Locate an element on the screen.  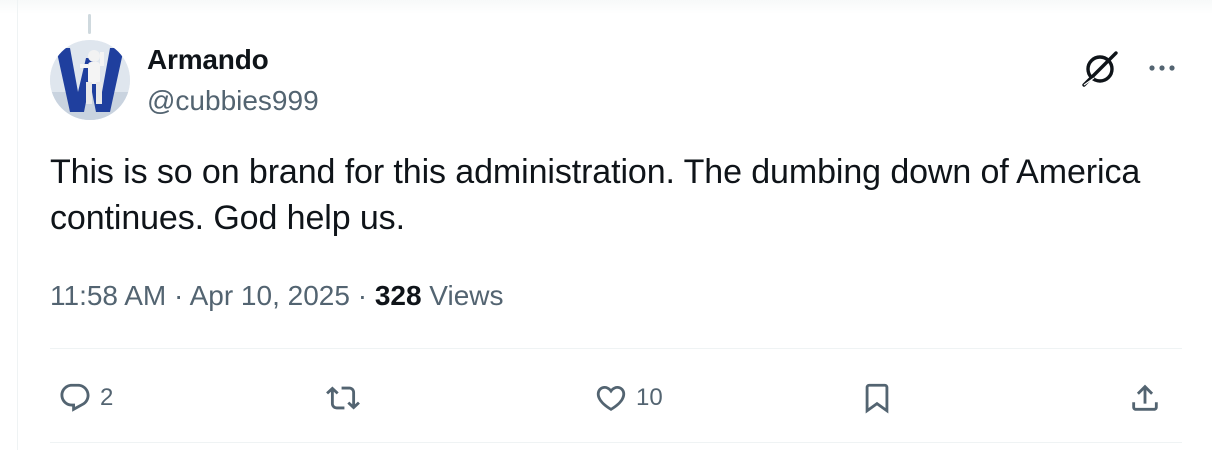
view-count: 328 is located at coordinates (398, 295).